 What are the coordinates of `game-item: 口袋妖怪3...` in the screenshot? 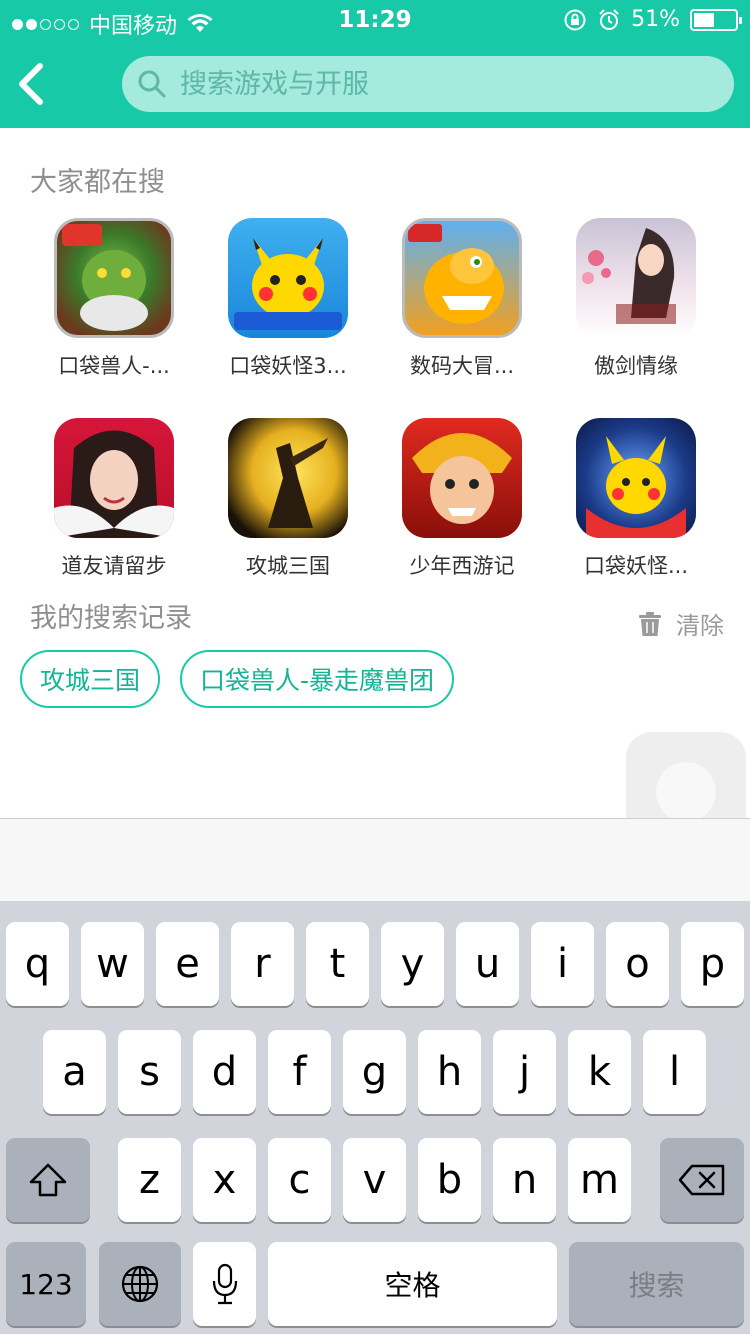 It's located at (288, 299).